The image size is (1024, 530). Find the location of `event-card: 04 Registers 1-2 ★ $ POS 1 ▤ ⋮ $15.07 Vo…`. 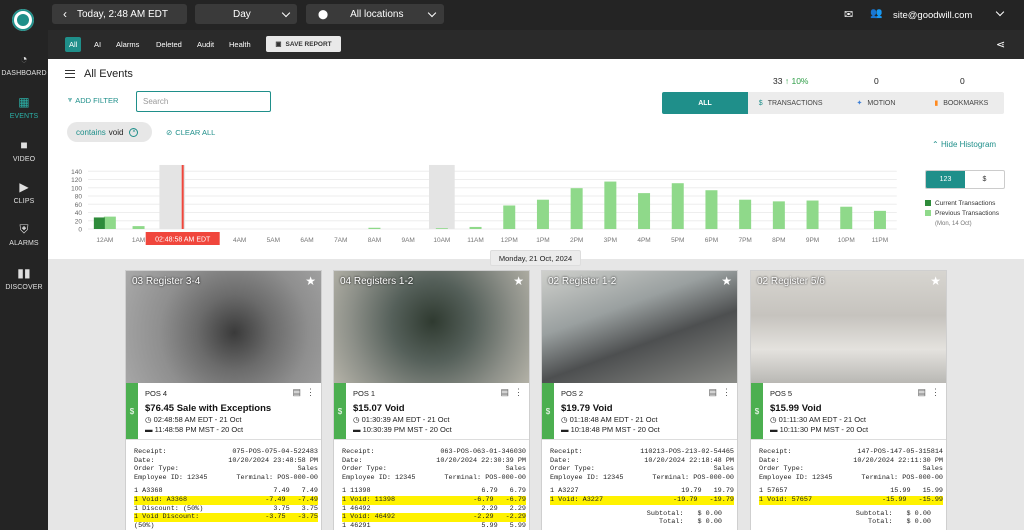

event-card: 04 Registers 1-2 ★ $ POS 1 ▤ ⋮ $15.07 Vo… is located at coordinates (431, 400).